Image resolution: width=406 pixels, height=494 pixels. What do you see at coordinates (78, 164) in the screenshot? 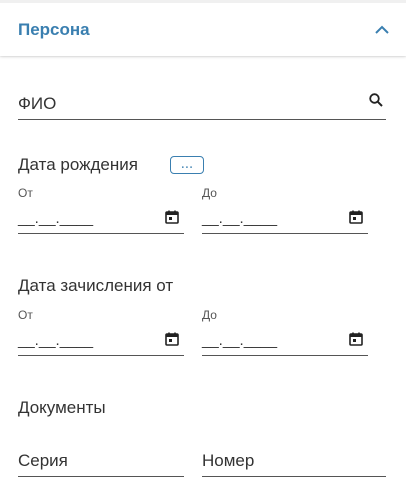
I see `birth-date-title: Дата рождения` at bounding box center [78, 164].